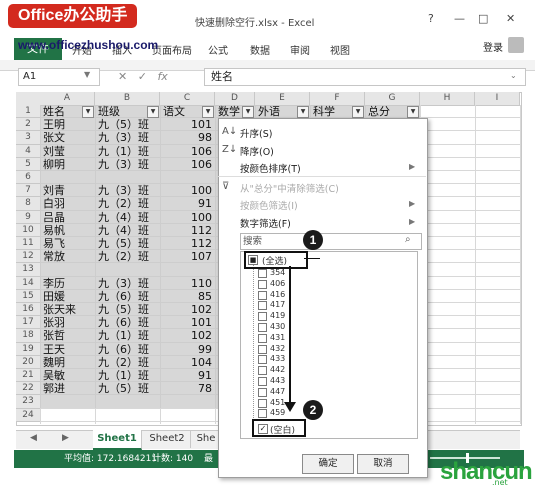 Image resolution: width=535 pixels, height=495 pixels. I want to click on row-header: 21, so click(28, 376).